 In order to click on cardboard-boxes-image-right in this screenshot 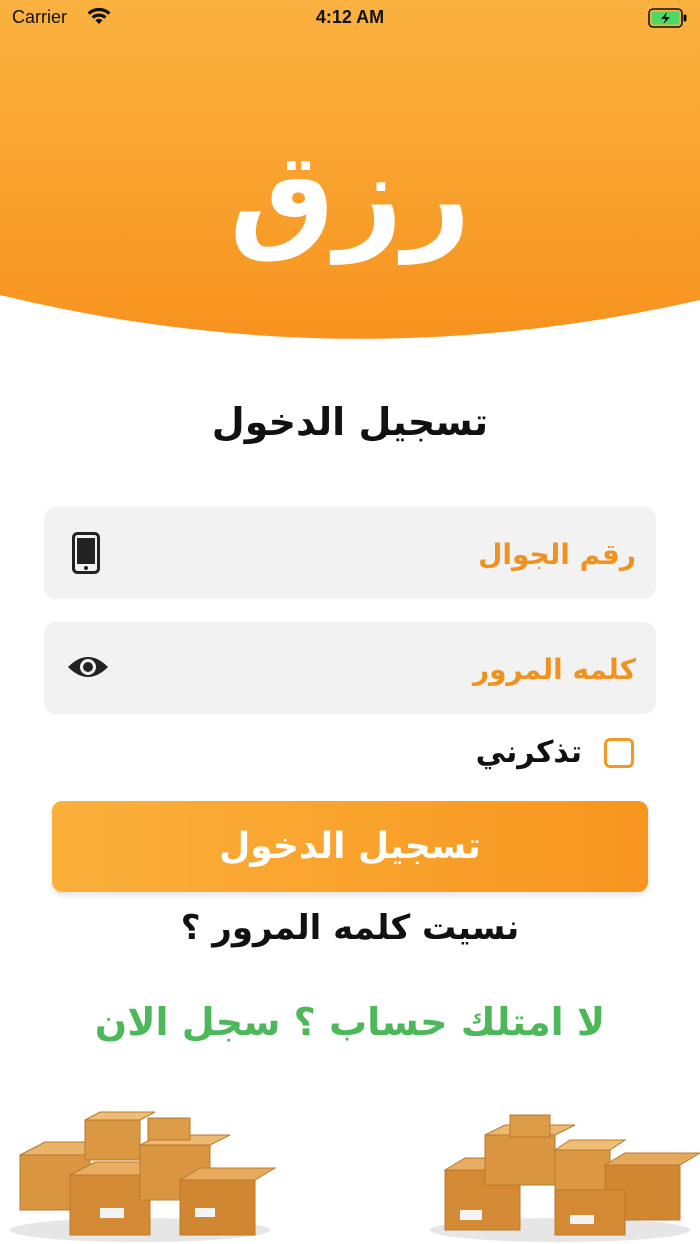, I will do `click(565, 1178)`.